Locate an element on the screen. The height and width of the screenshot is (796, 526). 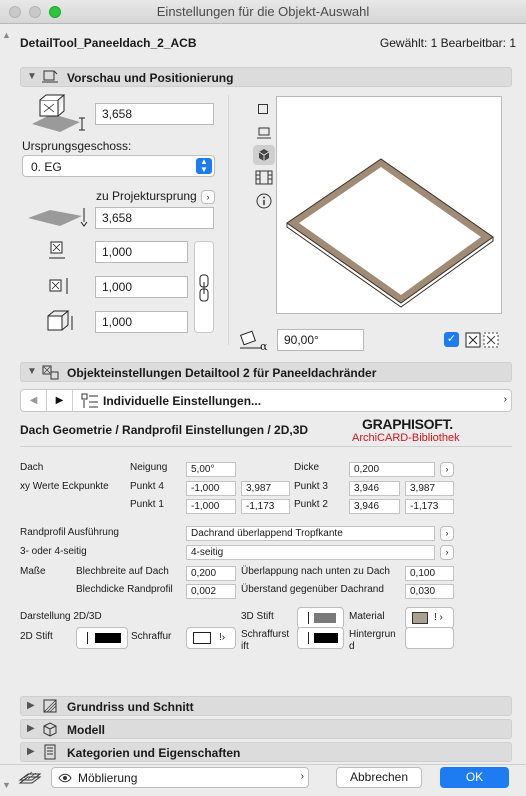
section-header-preview: ▼ Vorschau und Positionierung is located at coordinates (266, 77).